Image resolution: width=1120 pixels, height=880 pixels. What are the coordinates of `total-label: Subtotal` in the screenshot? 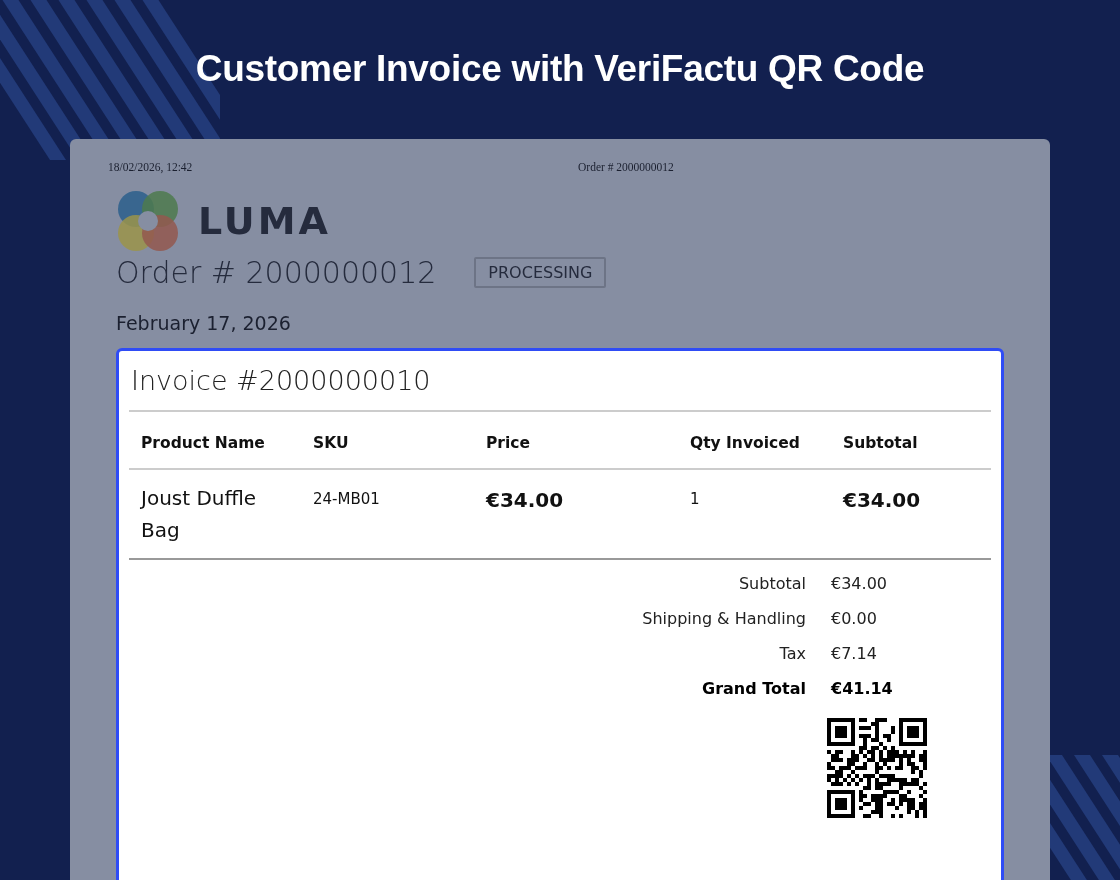 It's located at (771, 583).